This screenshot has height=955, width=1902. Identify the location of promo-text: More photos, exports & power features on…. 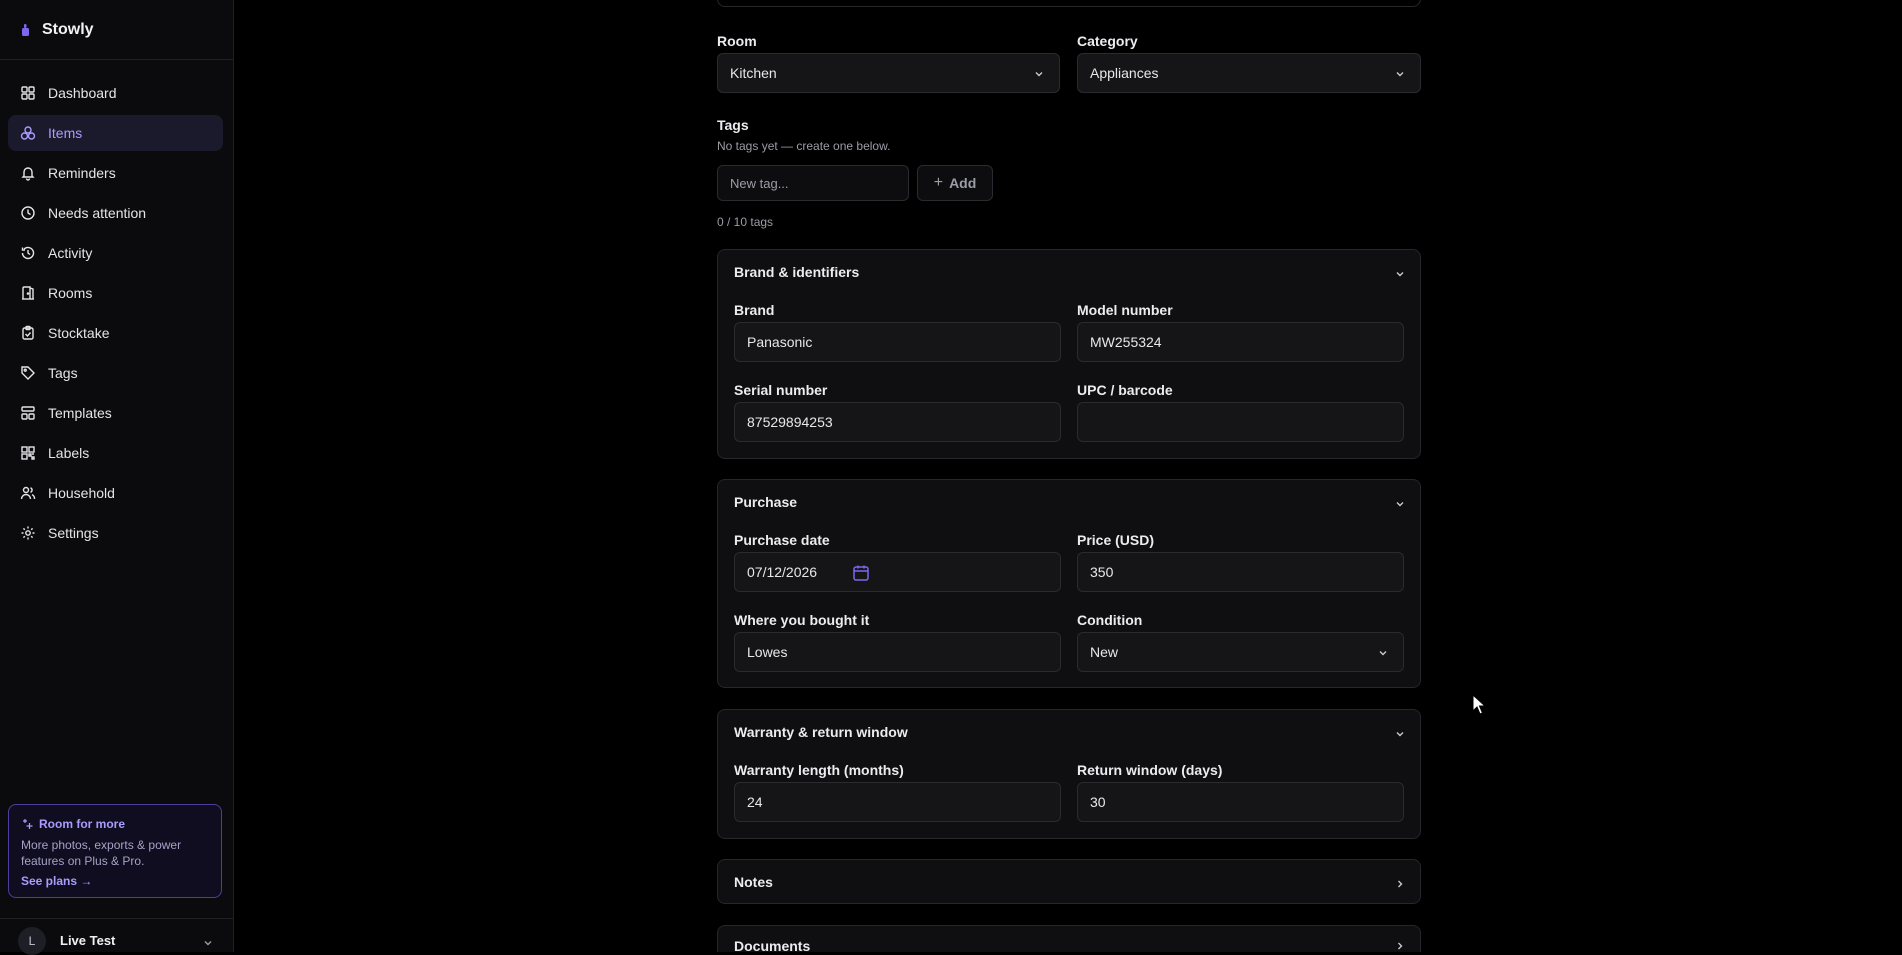
(101, 853).